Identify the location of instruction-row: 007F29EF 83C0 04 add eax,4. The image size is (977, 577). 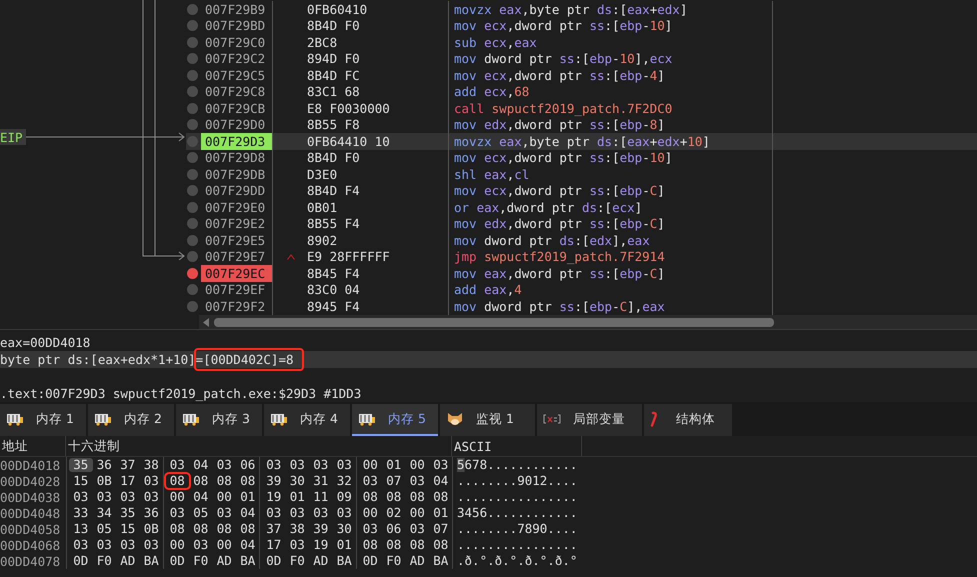
(581, 290).